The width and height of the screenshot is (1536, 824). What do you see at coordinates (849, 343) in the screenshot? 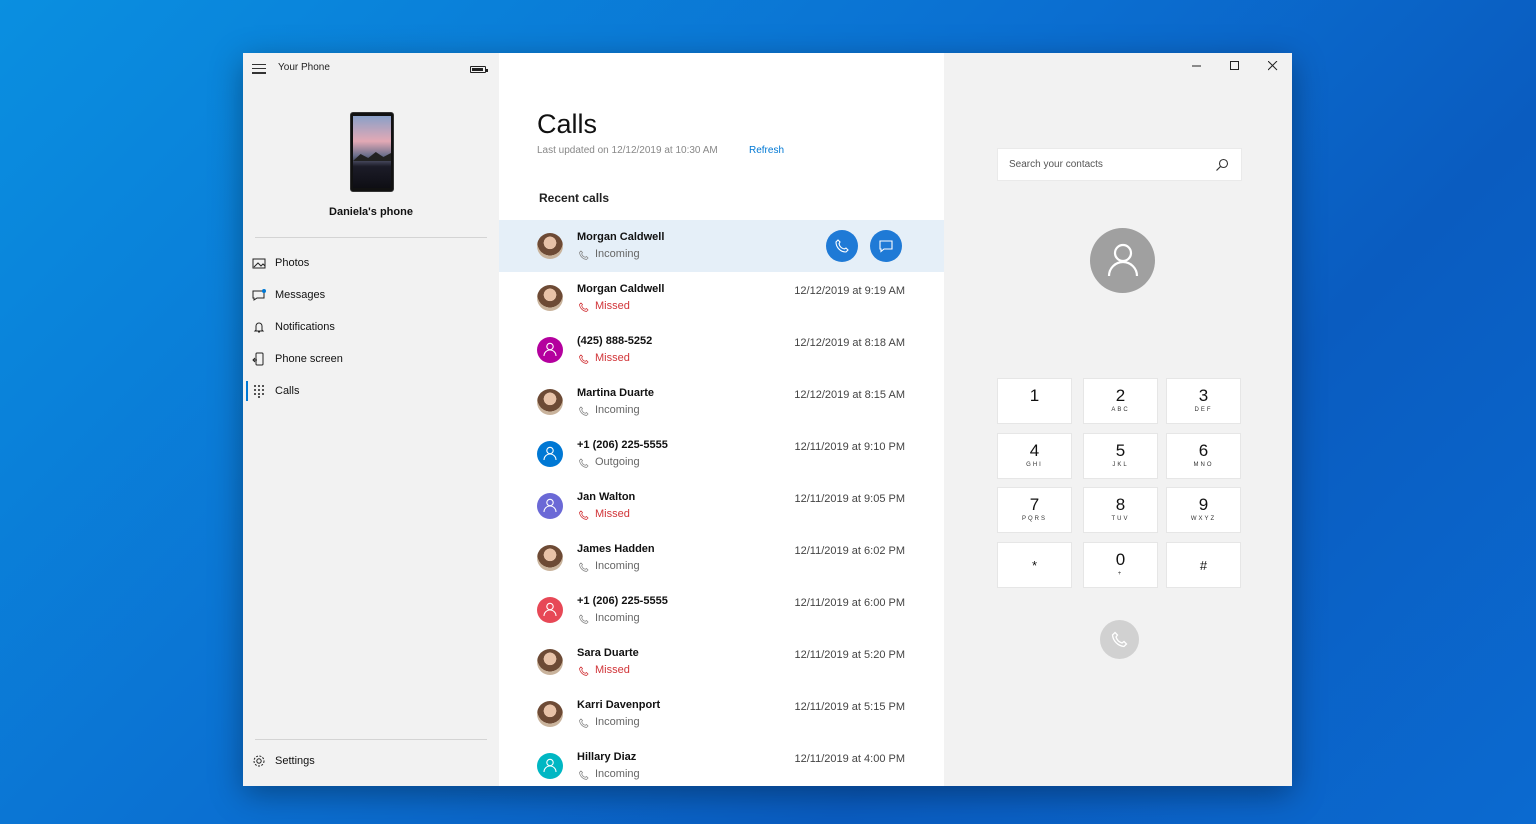
I see `call-time: 12/12/2019 at 8:18 AM` at bounding box center [849, 343].